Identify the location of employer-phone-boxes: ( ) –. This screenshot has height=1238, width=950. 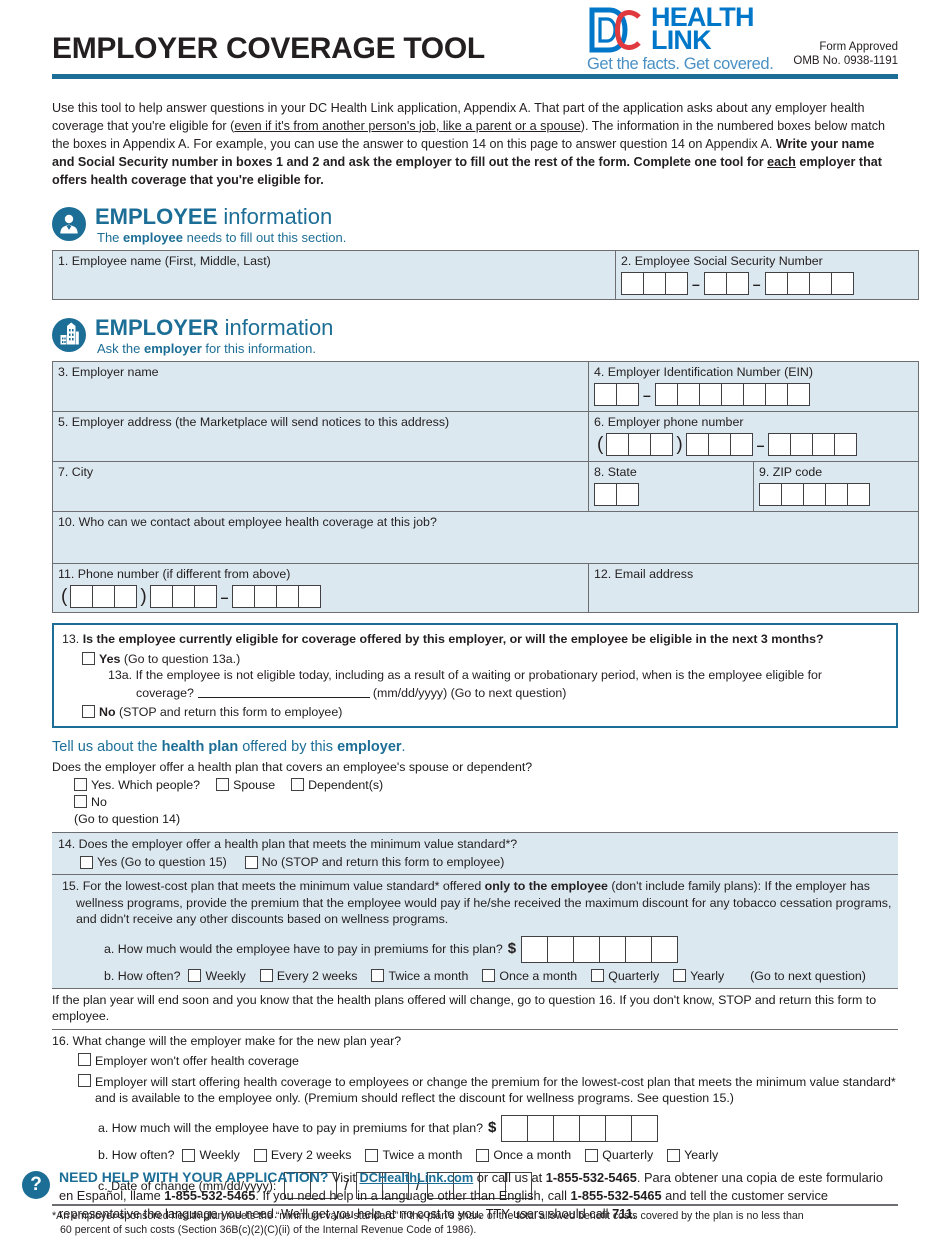
(753, 445).